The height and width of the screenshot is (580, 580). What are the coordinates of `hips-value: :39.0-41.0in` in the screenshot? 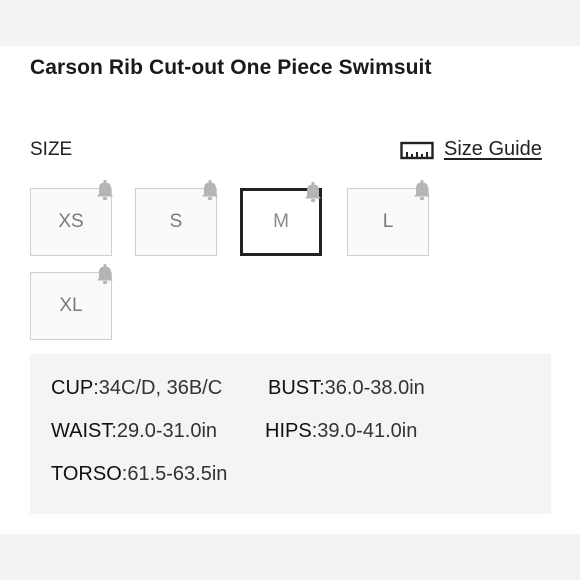 It's located at (364, 431).